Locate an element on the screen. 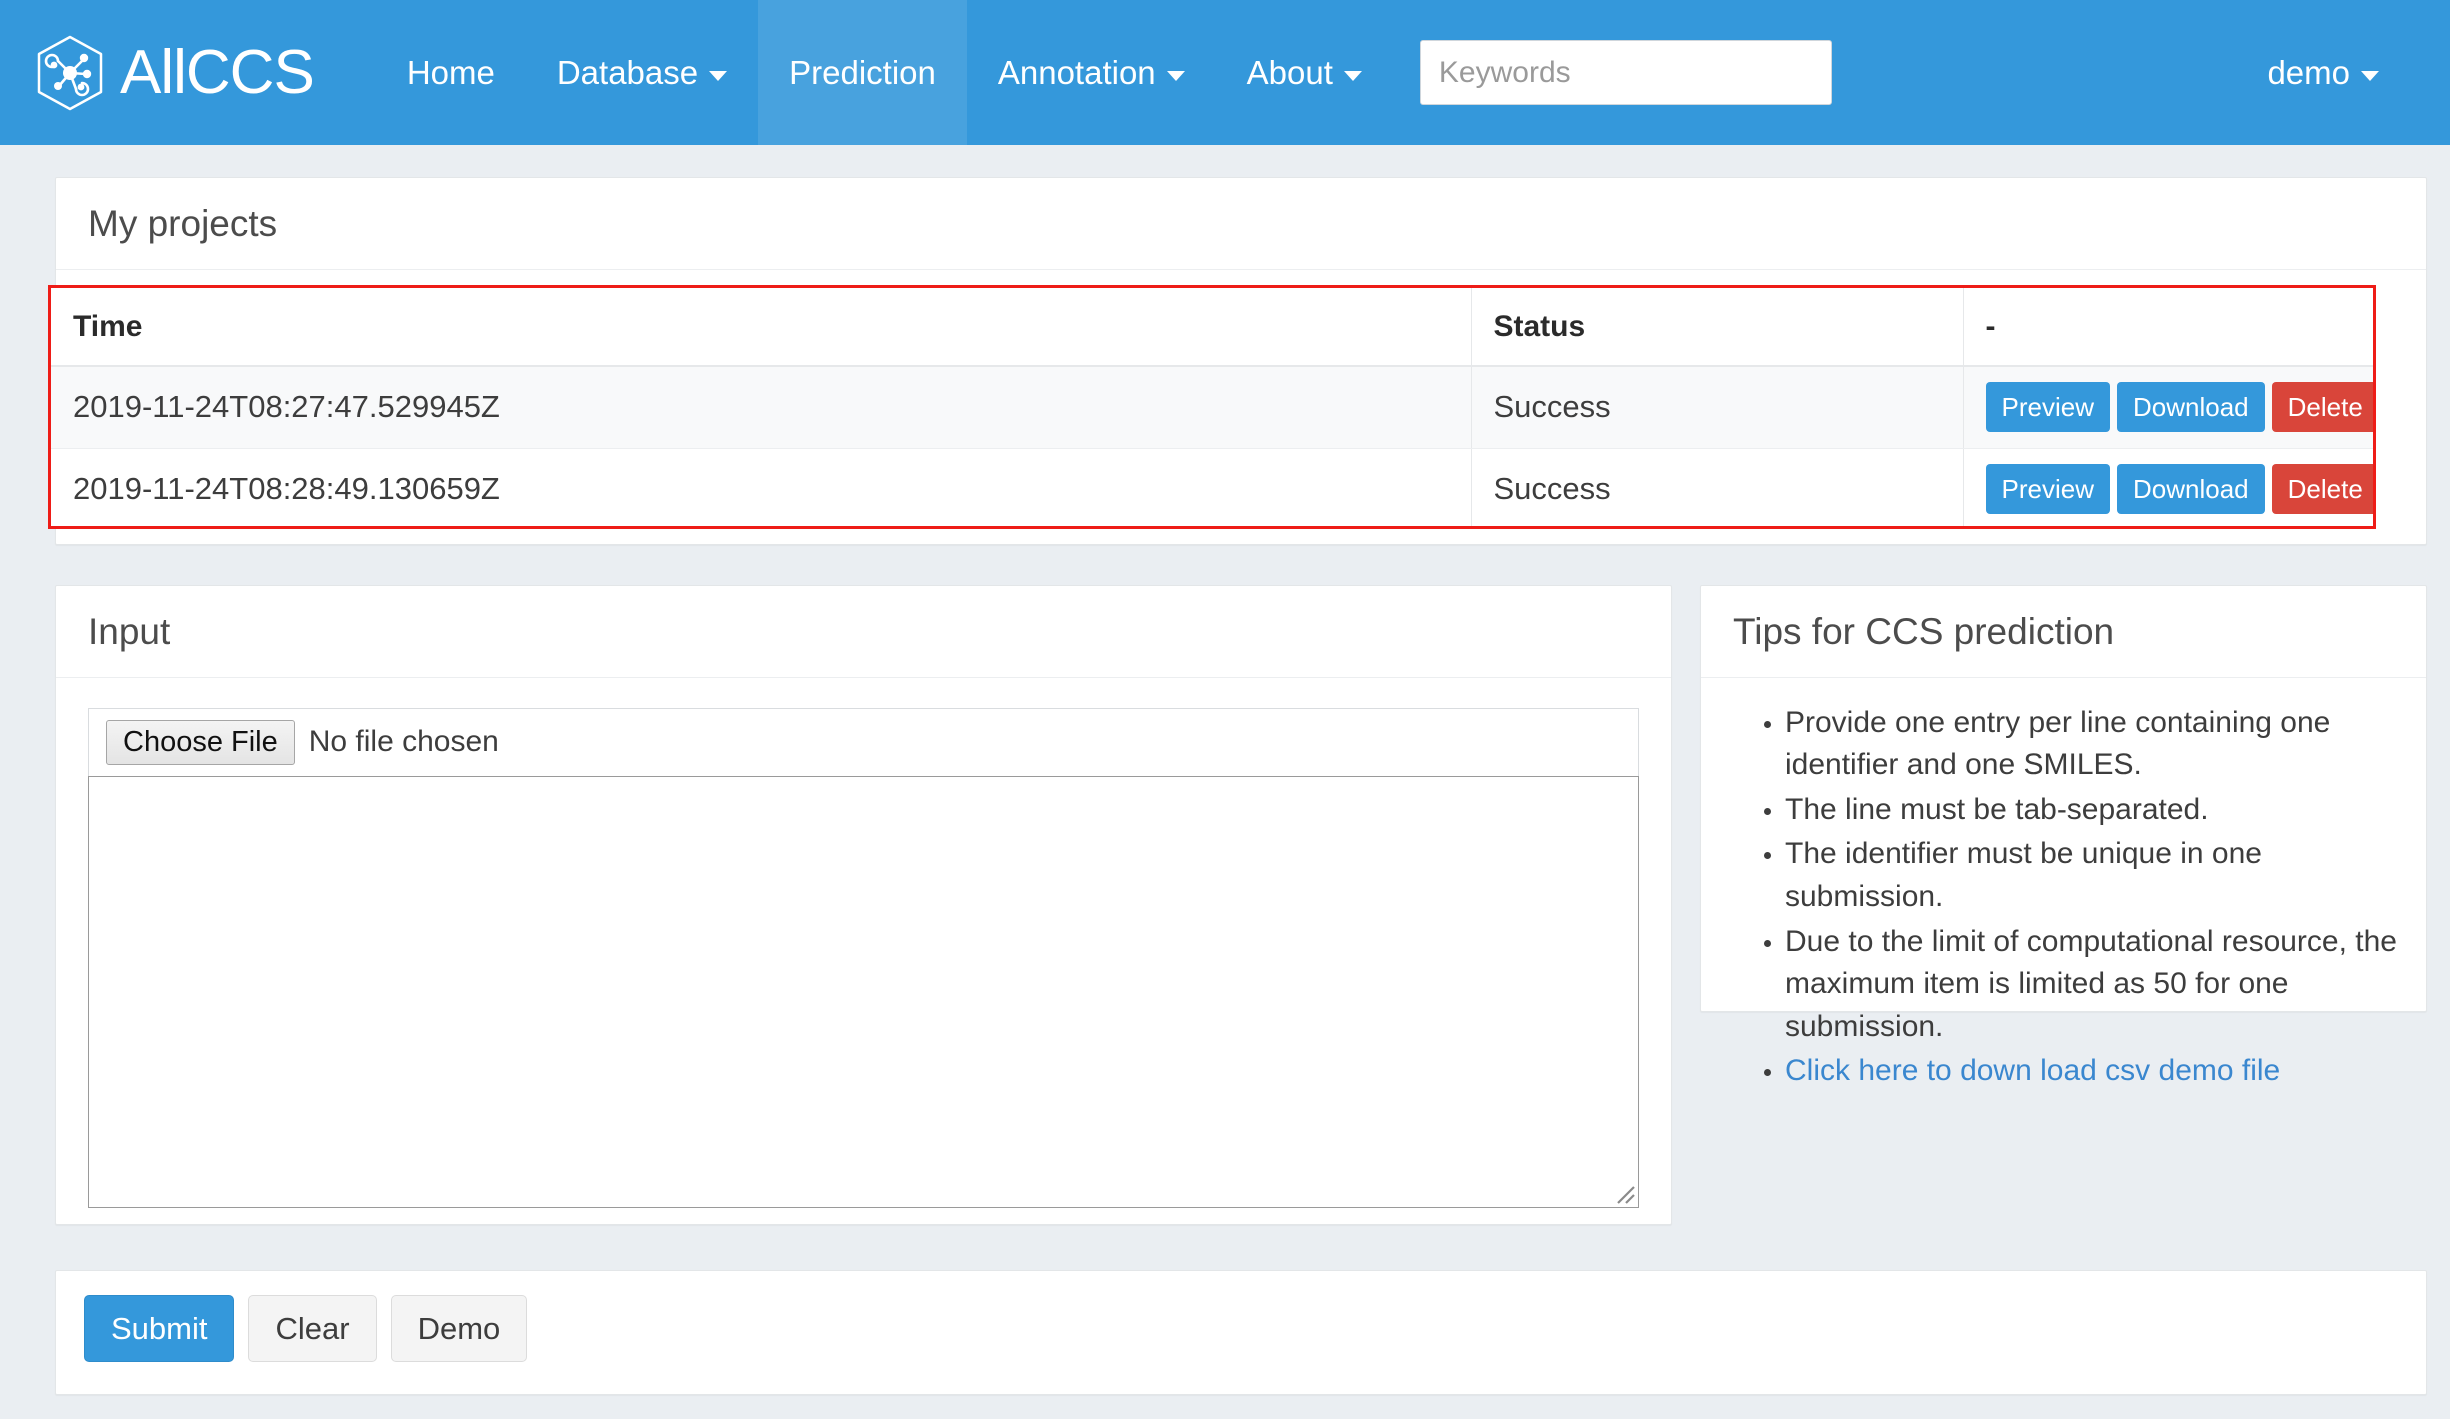  demo-button: Demo is located at coordinates (459, 1328).